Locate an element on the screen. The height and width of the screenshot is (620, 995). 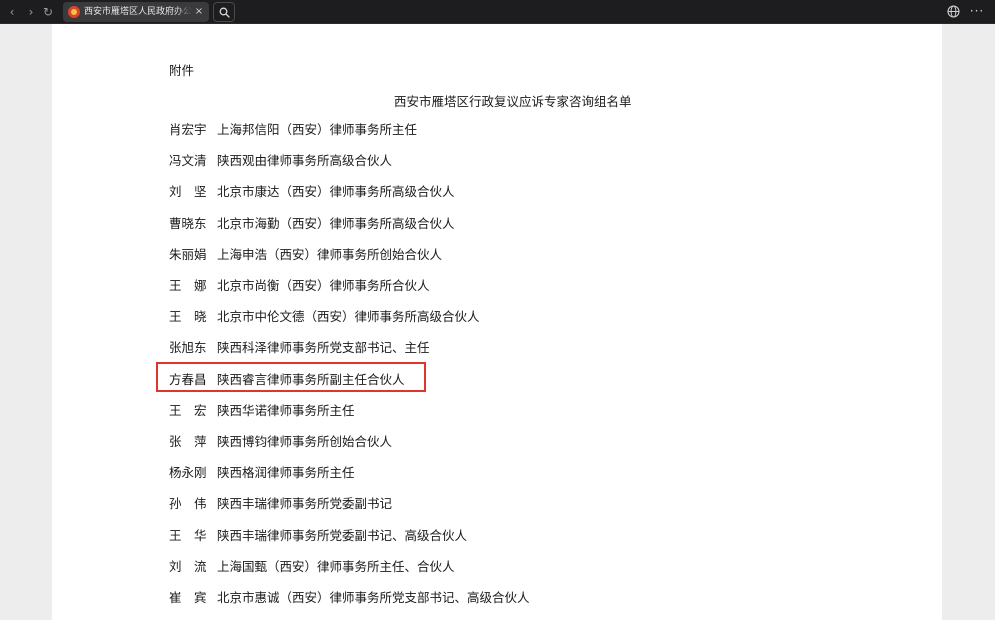
member-org: 上海邦信阳（西安）律师事务所主任 is located at coordinates (317, 129).